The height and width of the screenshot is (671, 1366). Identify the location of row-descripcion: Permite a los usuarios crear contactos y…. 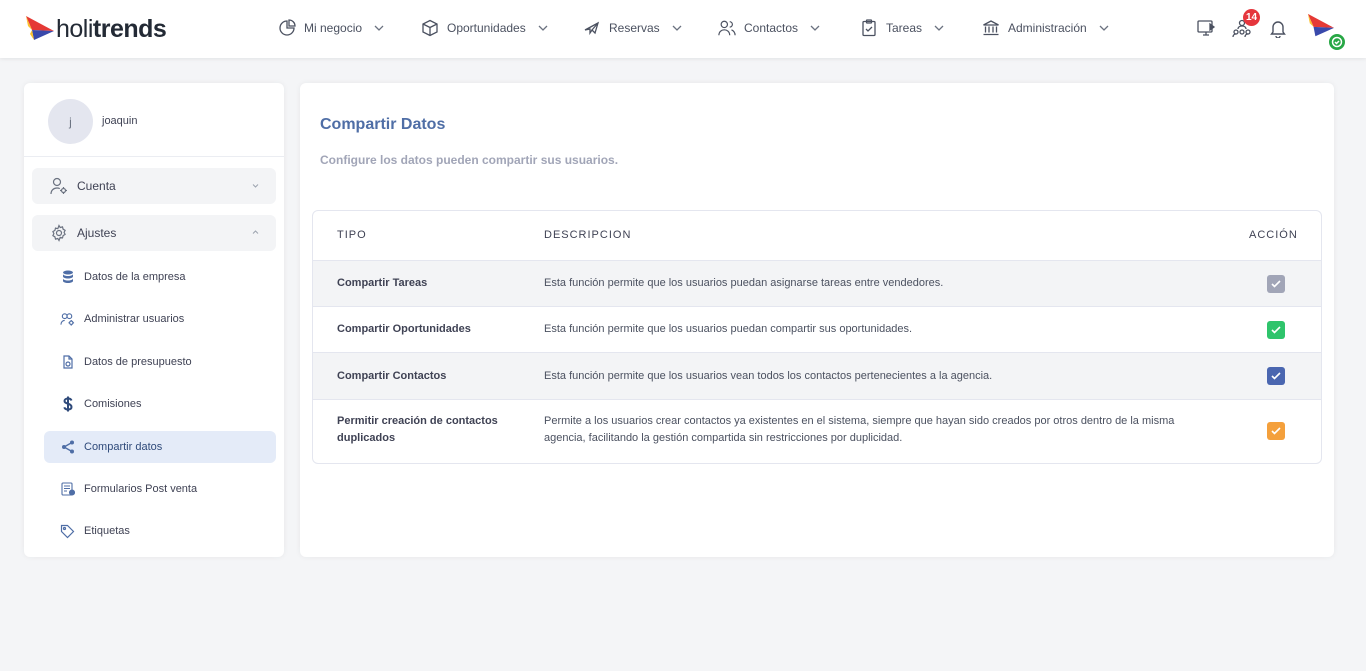
(859, 429).